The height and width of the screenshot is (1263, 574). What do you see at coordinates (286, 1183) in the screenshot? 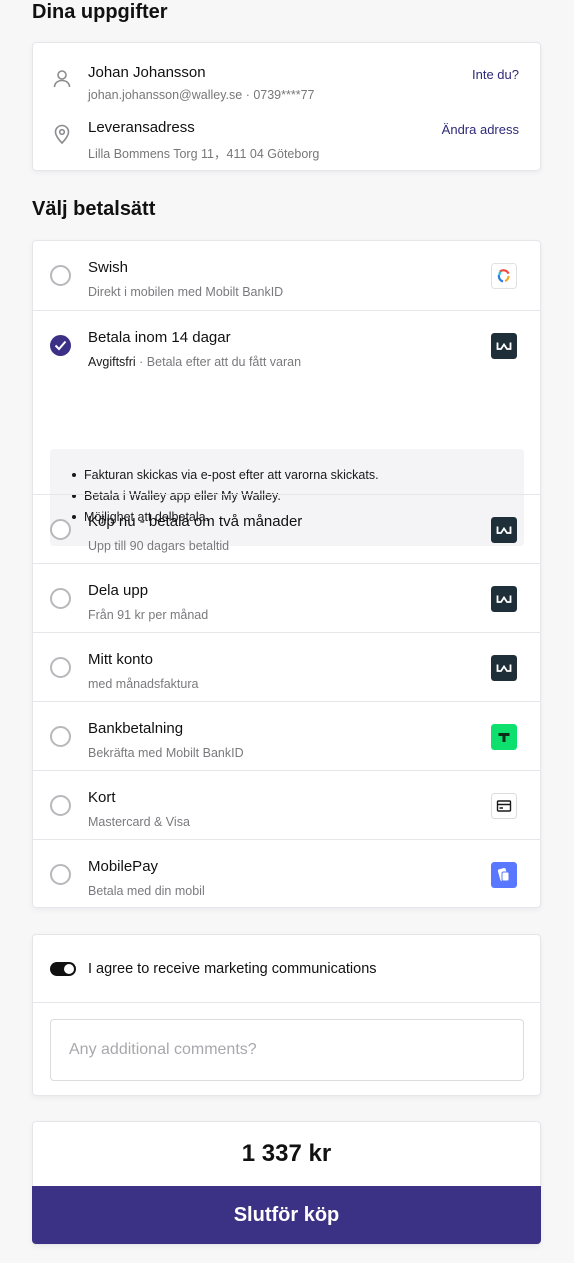
I see `checkout-card: 1 337 kr Slutför köp` at bounding box center [286, 1183].